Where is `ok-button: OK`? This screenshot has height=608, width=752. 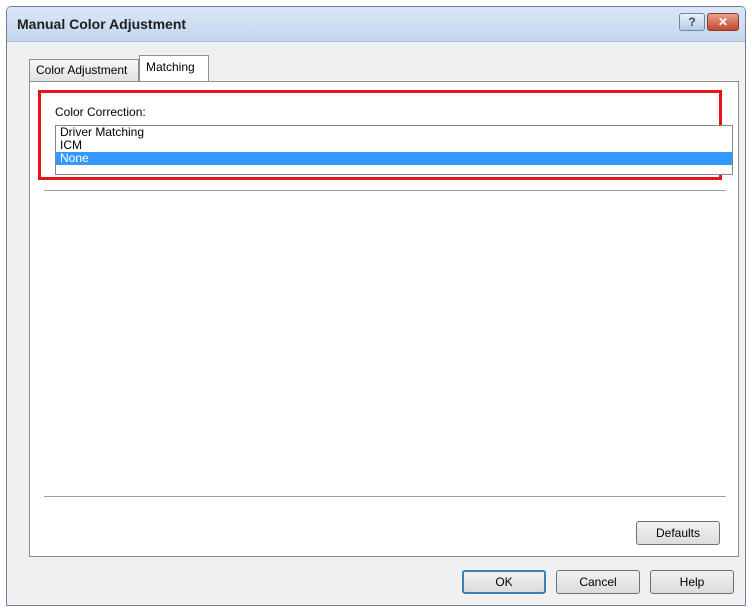
ok-button: OK is located at coordinates (504, 582).